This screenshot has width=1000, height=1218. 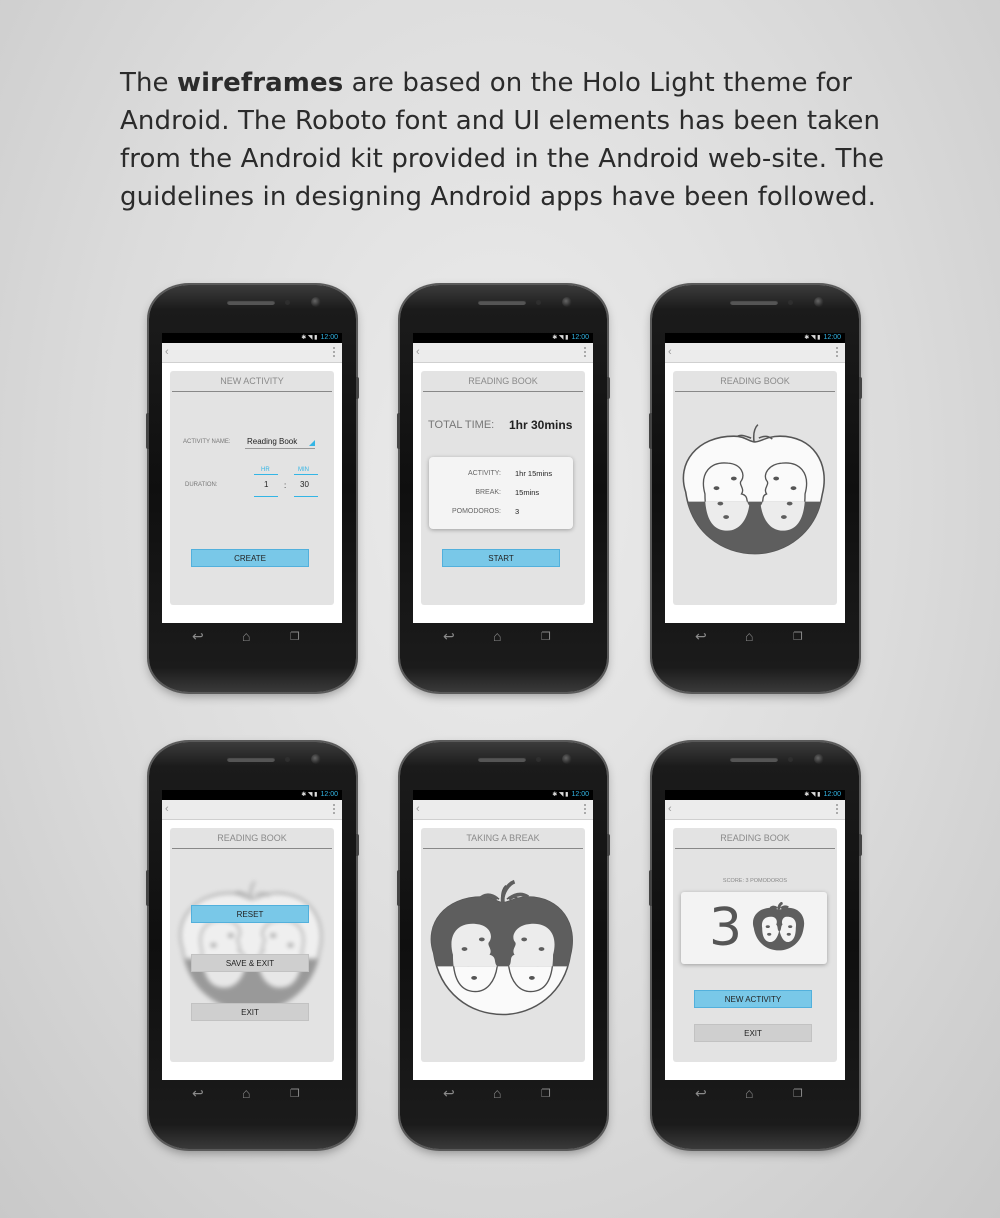 What do you see at coordinates (476, 511) in the screenshot?
I see `pomodoros-label: POMODOROS:` at bounding box center [476, 511].